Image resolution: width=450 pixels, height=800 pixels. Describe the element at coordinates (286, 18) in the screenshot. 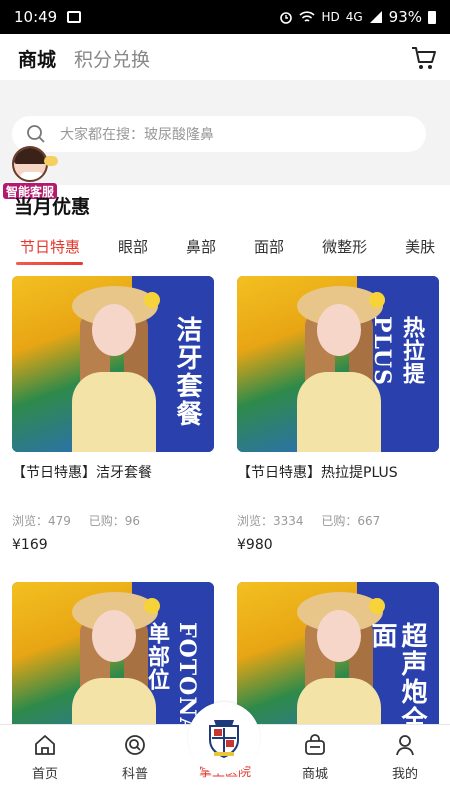

I see `alarm-icon` at that location.